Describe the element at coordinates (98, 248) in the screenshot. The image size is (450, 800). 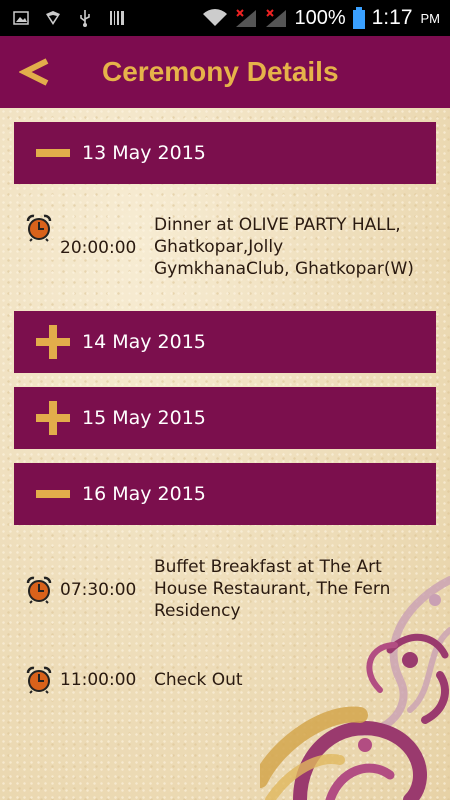
I see `event-time: 20:00:00` at that location.